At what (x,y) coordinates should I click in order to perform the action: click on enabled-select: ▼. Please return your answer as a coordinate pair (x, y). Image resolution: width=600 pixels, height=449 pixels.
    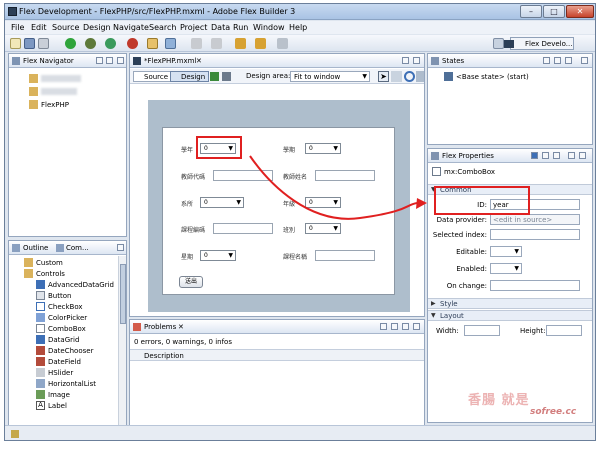
    Looking at the image, I should click on (506, 268).